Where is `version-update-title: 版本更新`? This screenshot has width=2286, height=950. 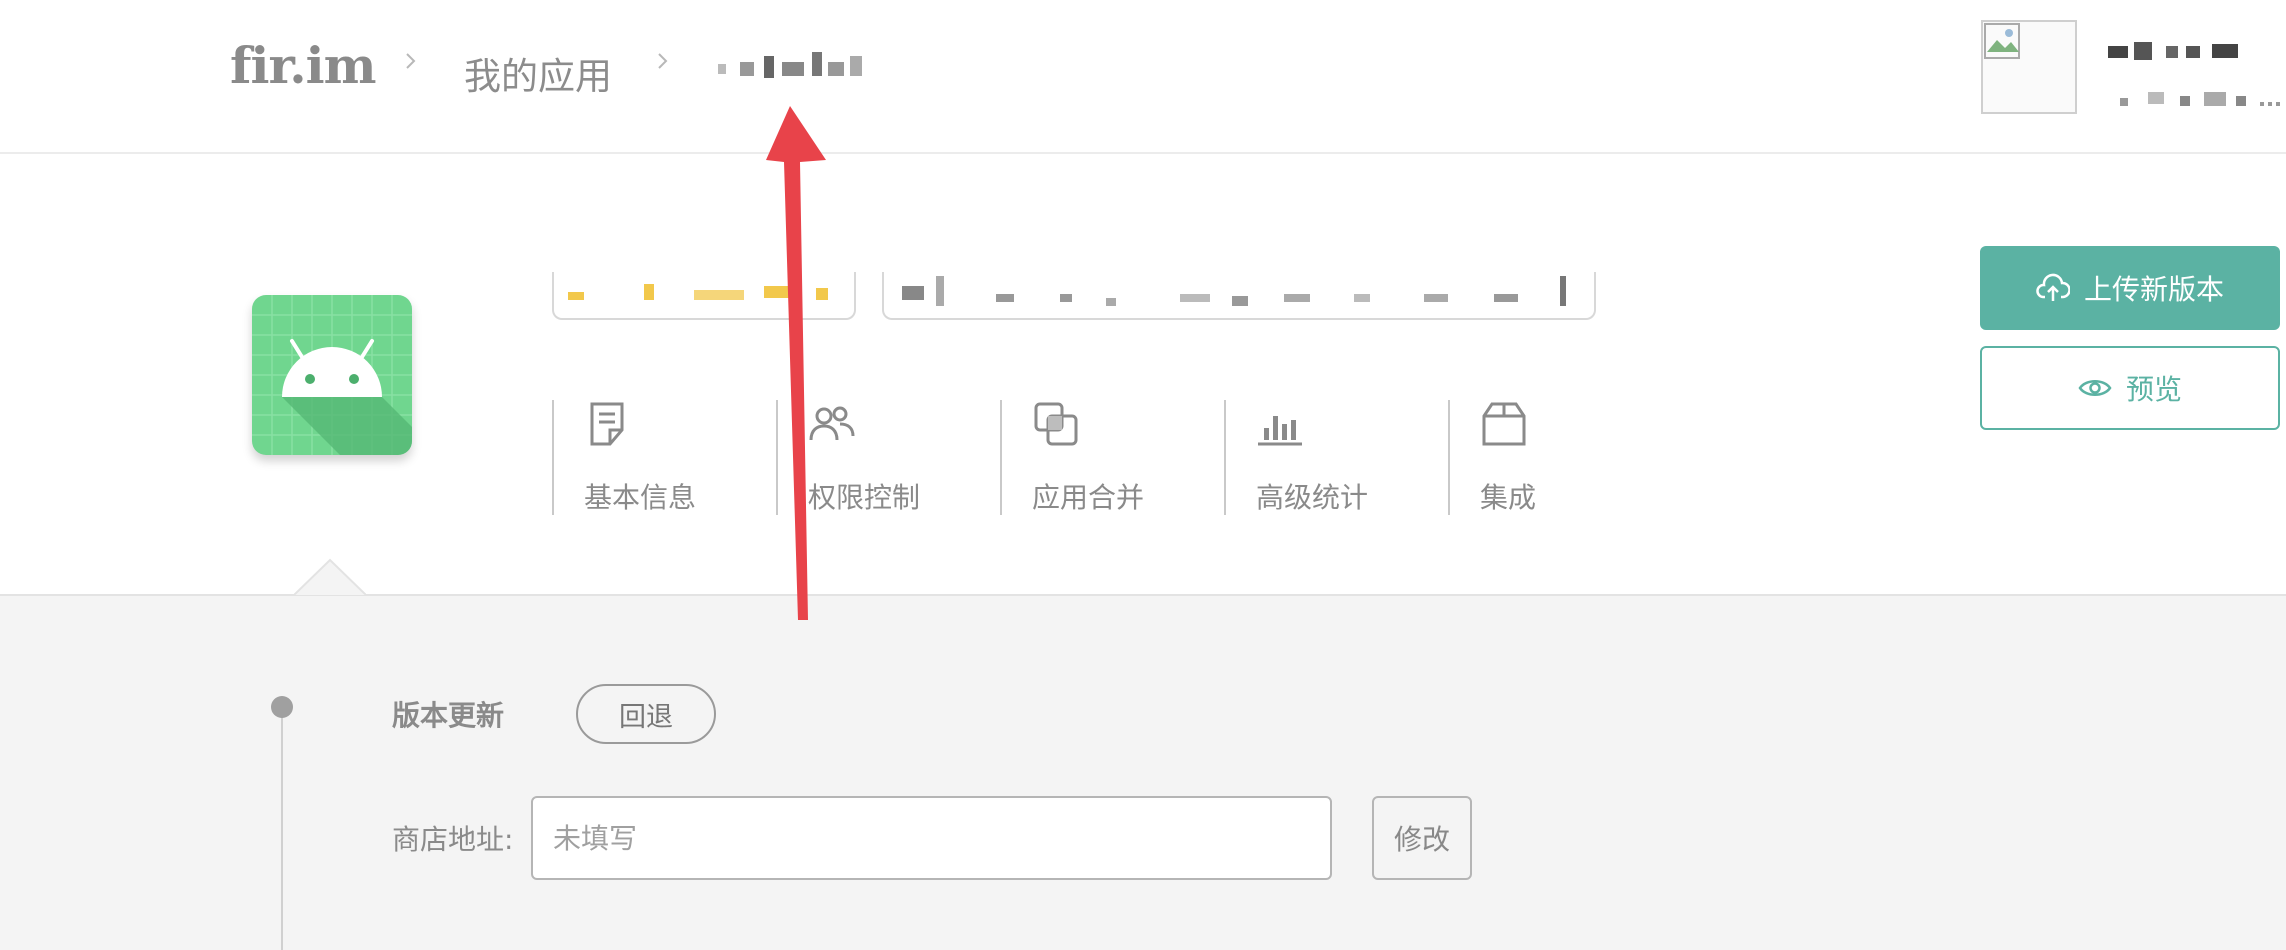
version-update-title: 版本更新 is located at coordinates (448, 715).